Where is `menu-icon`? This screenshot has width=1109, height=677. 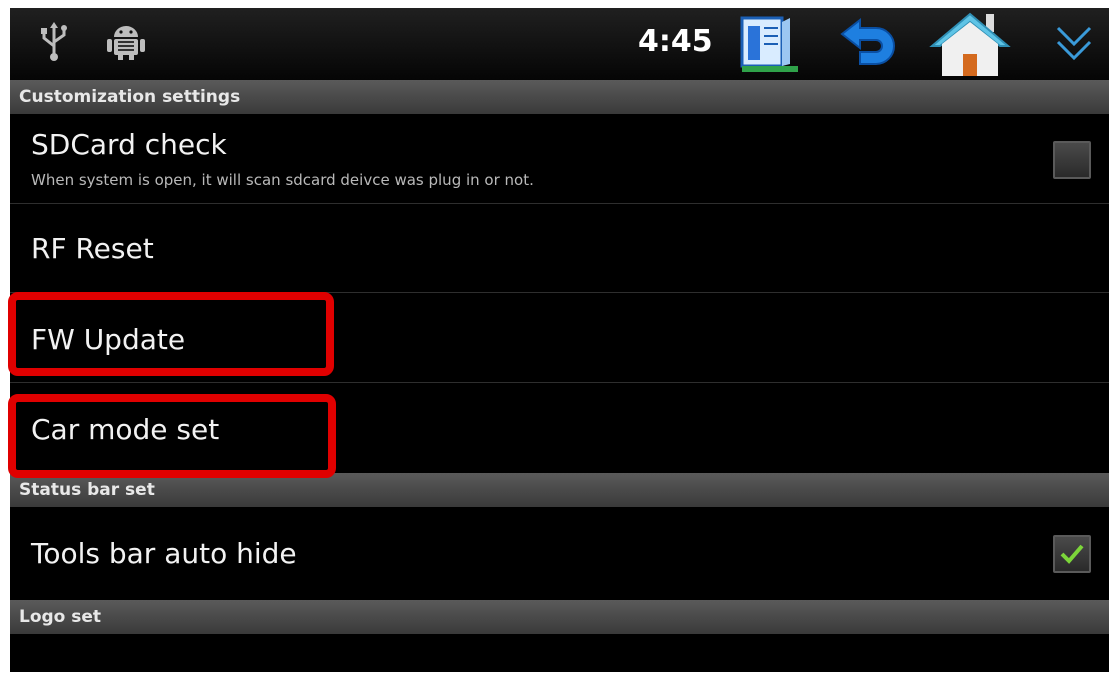 menu-icon is located at coordinates (771, 47).